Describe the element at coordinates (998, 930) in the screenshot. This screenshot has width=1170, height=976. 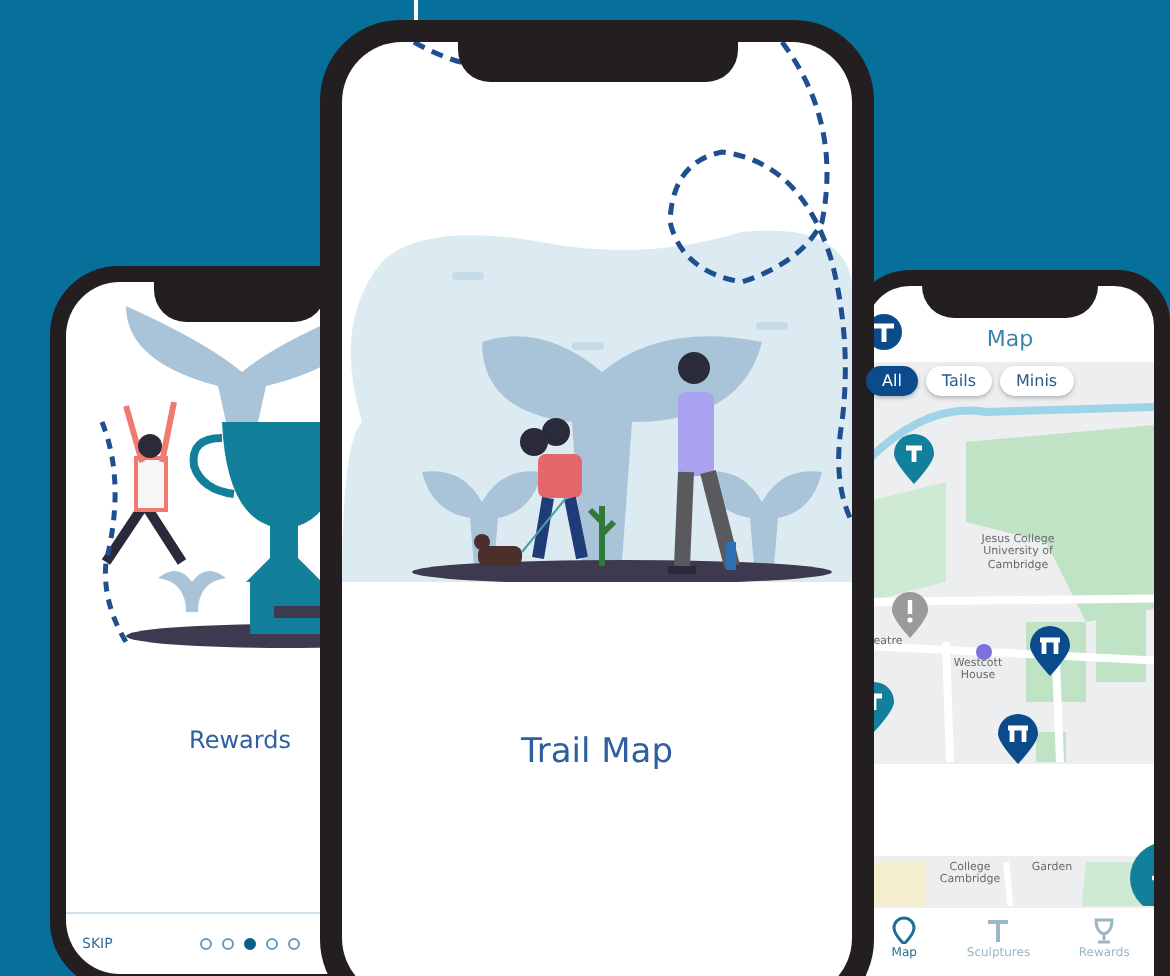
I see `sculpture-icon` at that location.